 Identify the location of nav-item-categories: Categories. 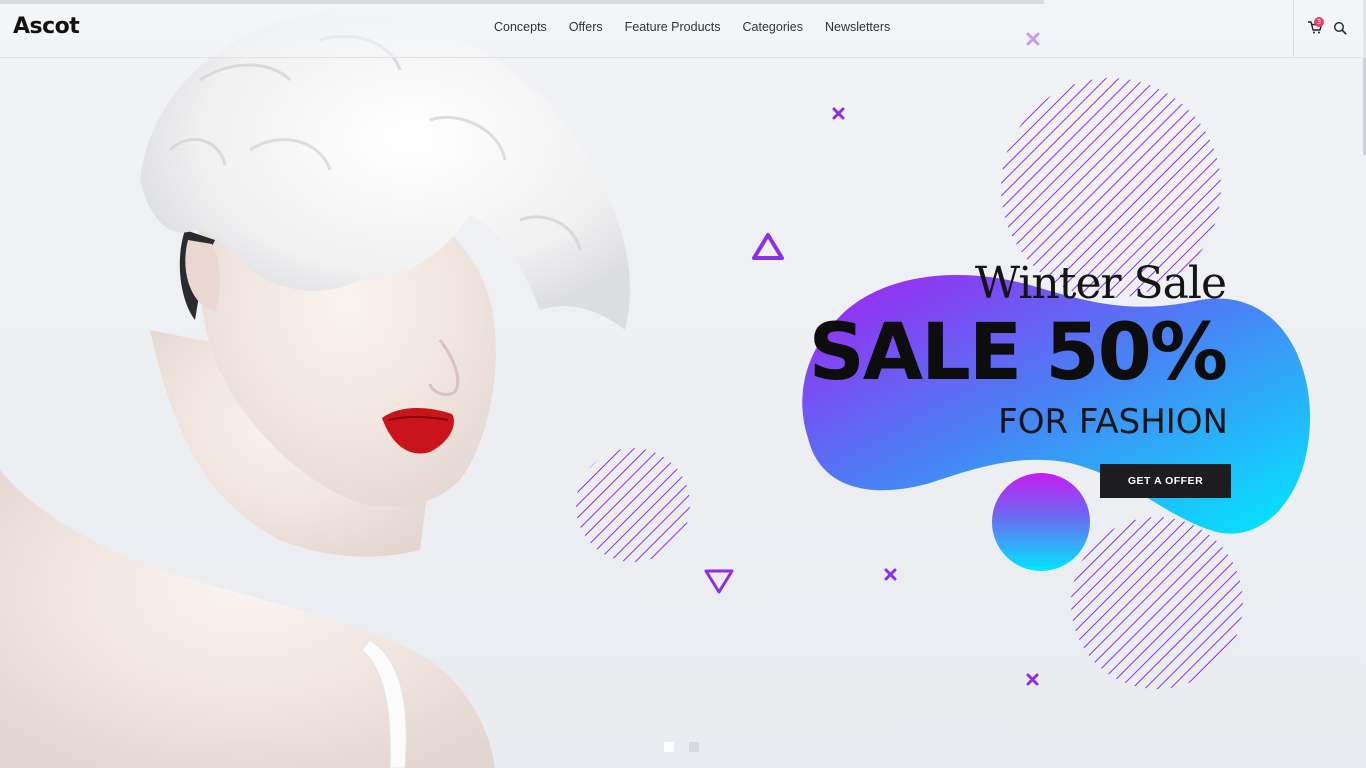
(773, 27).